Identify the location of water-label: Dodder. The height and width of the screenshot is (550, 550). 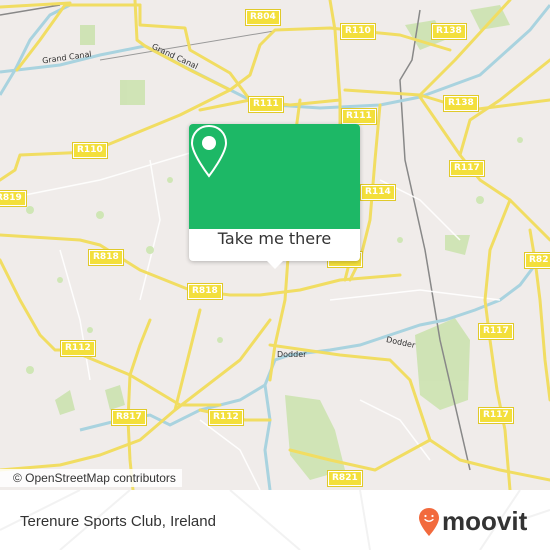
(292, 354).